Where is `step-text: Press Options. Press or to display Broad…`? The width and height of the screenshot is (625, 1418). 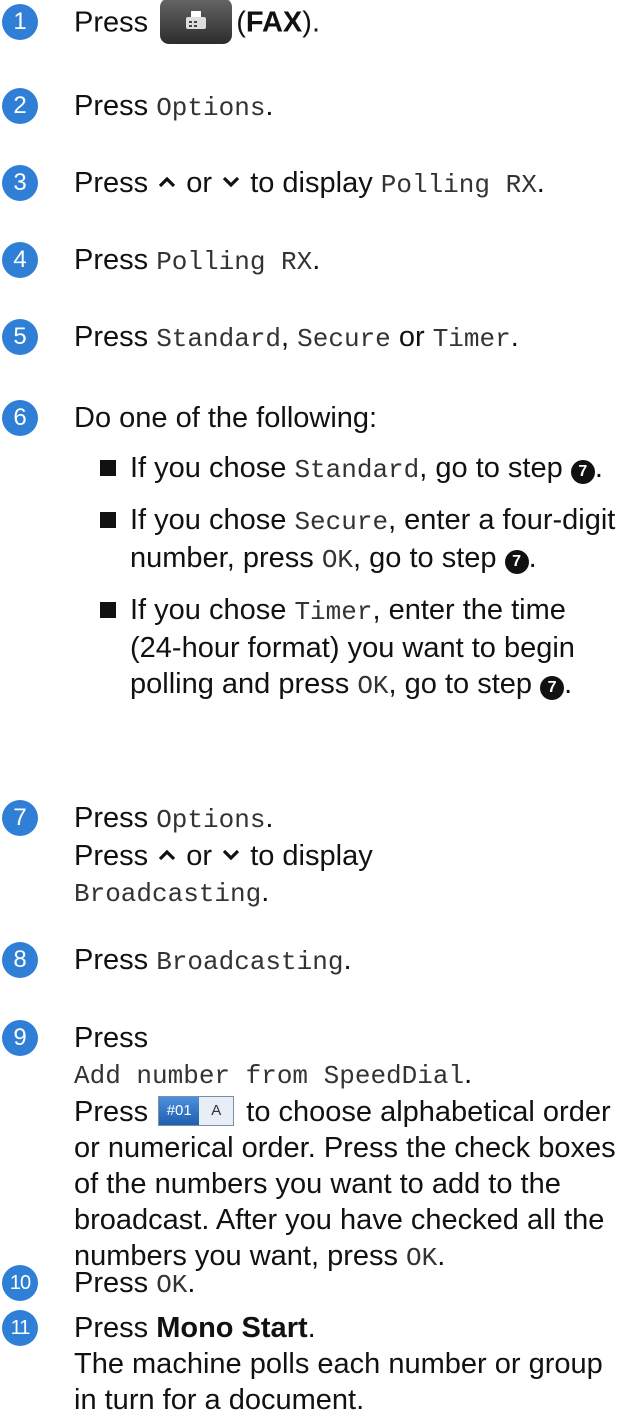
step-text: Press Options. Press or to display Broad… is located at coordinates (223, 855).